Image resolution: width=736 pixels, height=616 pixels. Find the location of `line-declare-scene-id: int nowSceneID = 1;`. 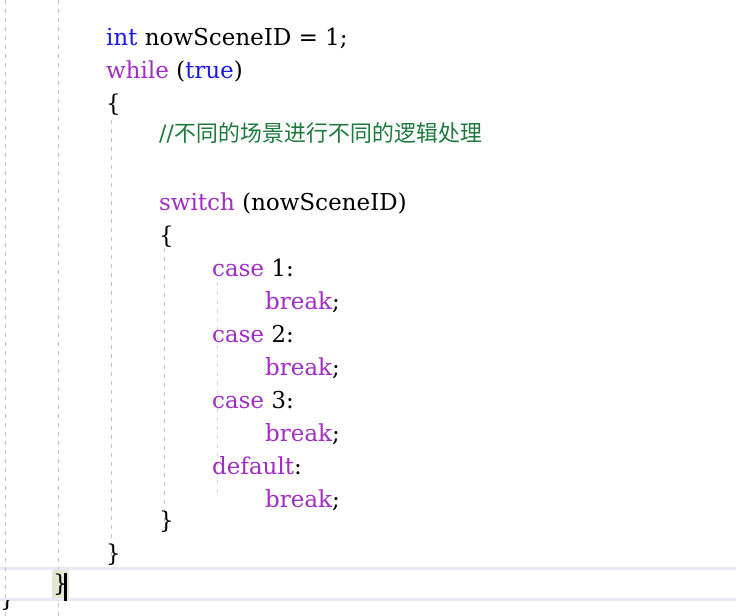

line-declare-scene-id: int nowSceneID = 1; is located at coordinates (227, 38).